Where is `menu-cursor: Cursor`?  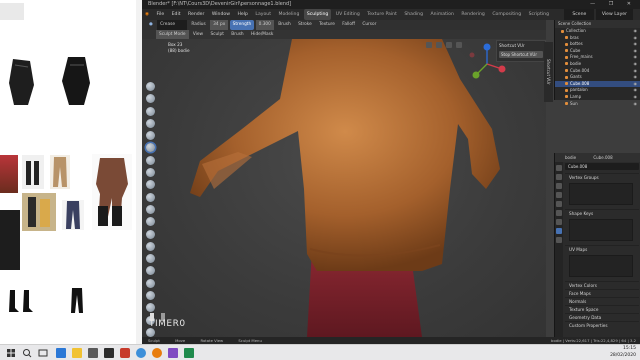
menu-cursor: Cursor is located at coordinates (369, 25).